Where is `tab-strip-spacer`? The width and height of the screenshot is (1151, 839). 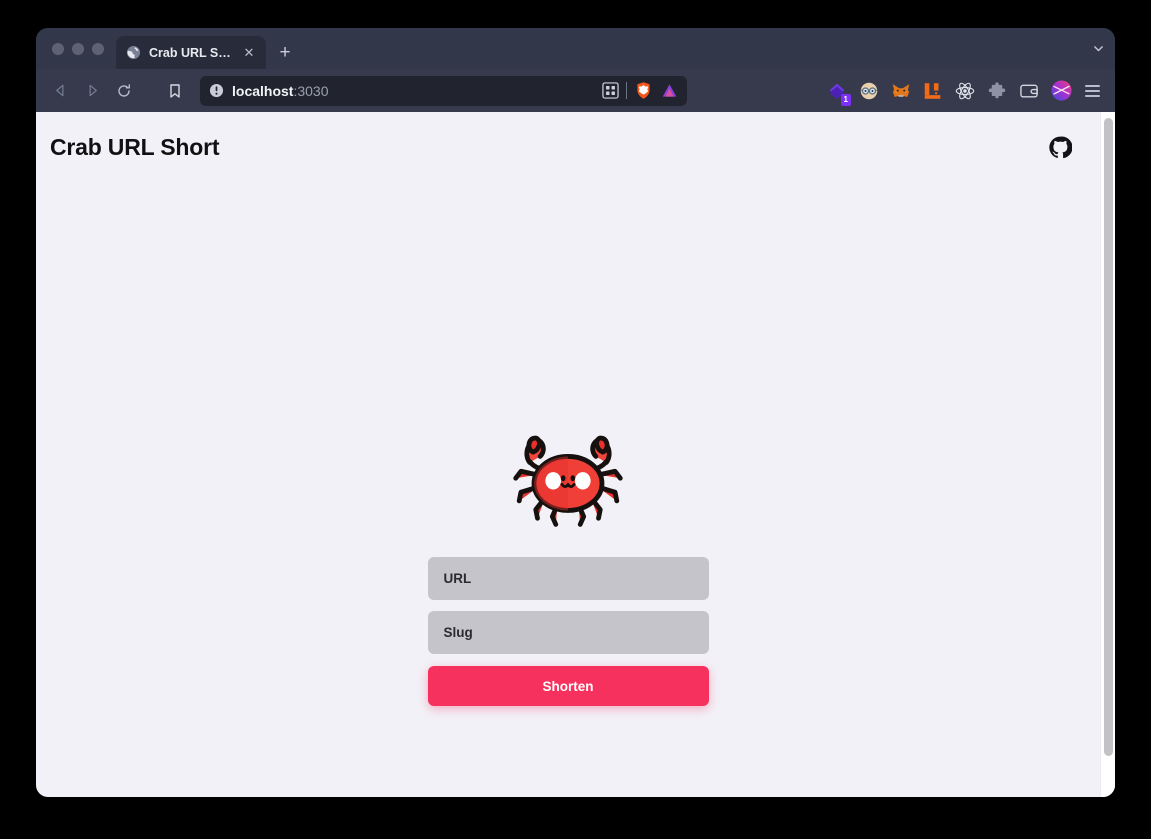 tab-strip-spacer is located at coordinates (690, 52).